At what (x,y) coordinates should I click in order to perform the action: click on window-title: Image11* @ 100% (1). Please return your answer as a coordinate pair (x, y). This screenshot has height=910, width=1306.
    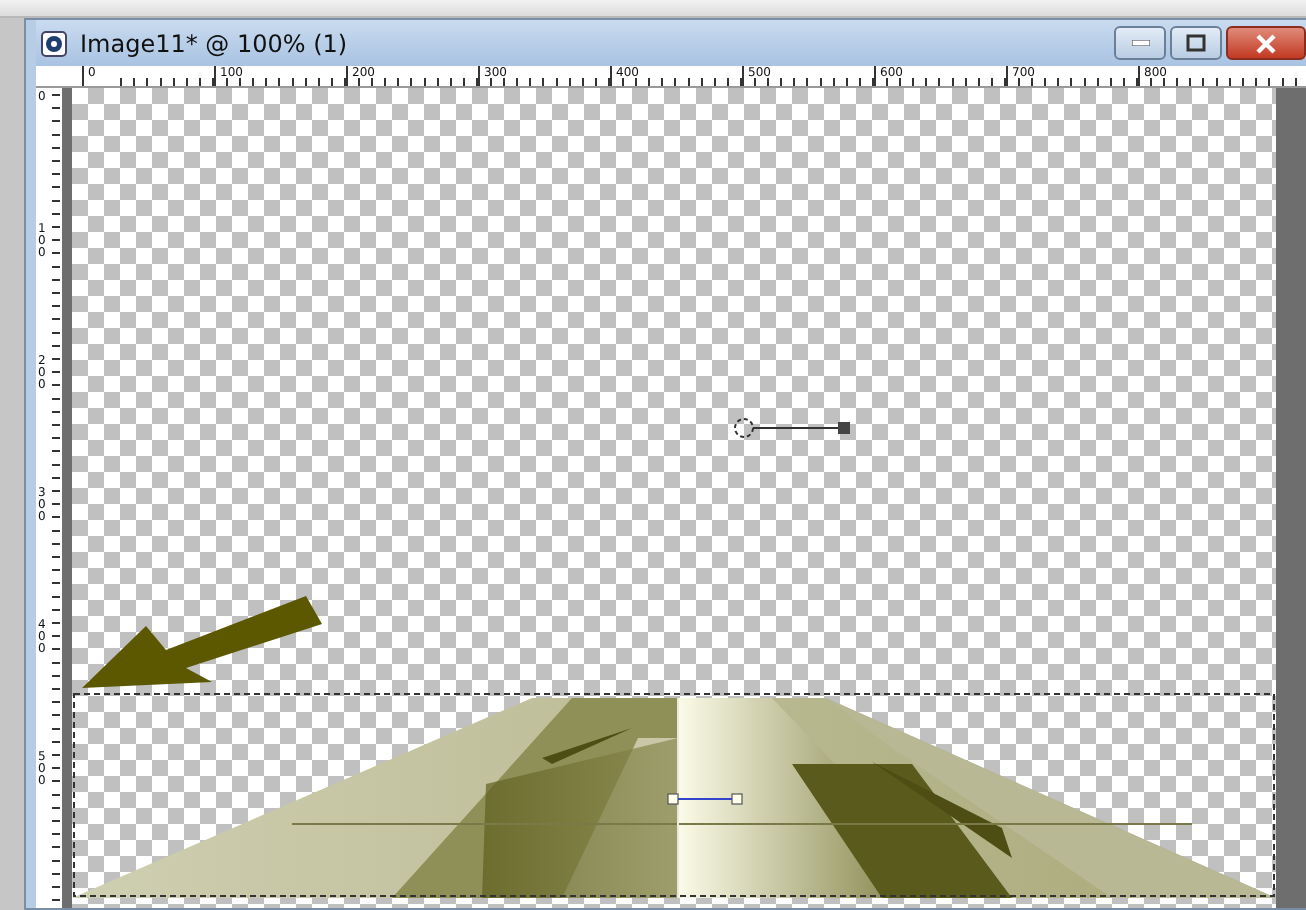
    Looking at the image, I should click on (214, 43).